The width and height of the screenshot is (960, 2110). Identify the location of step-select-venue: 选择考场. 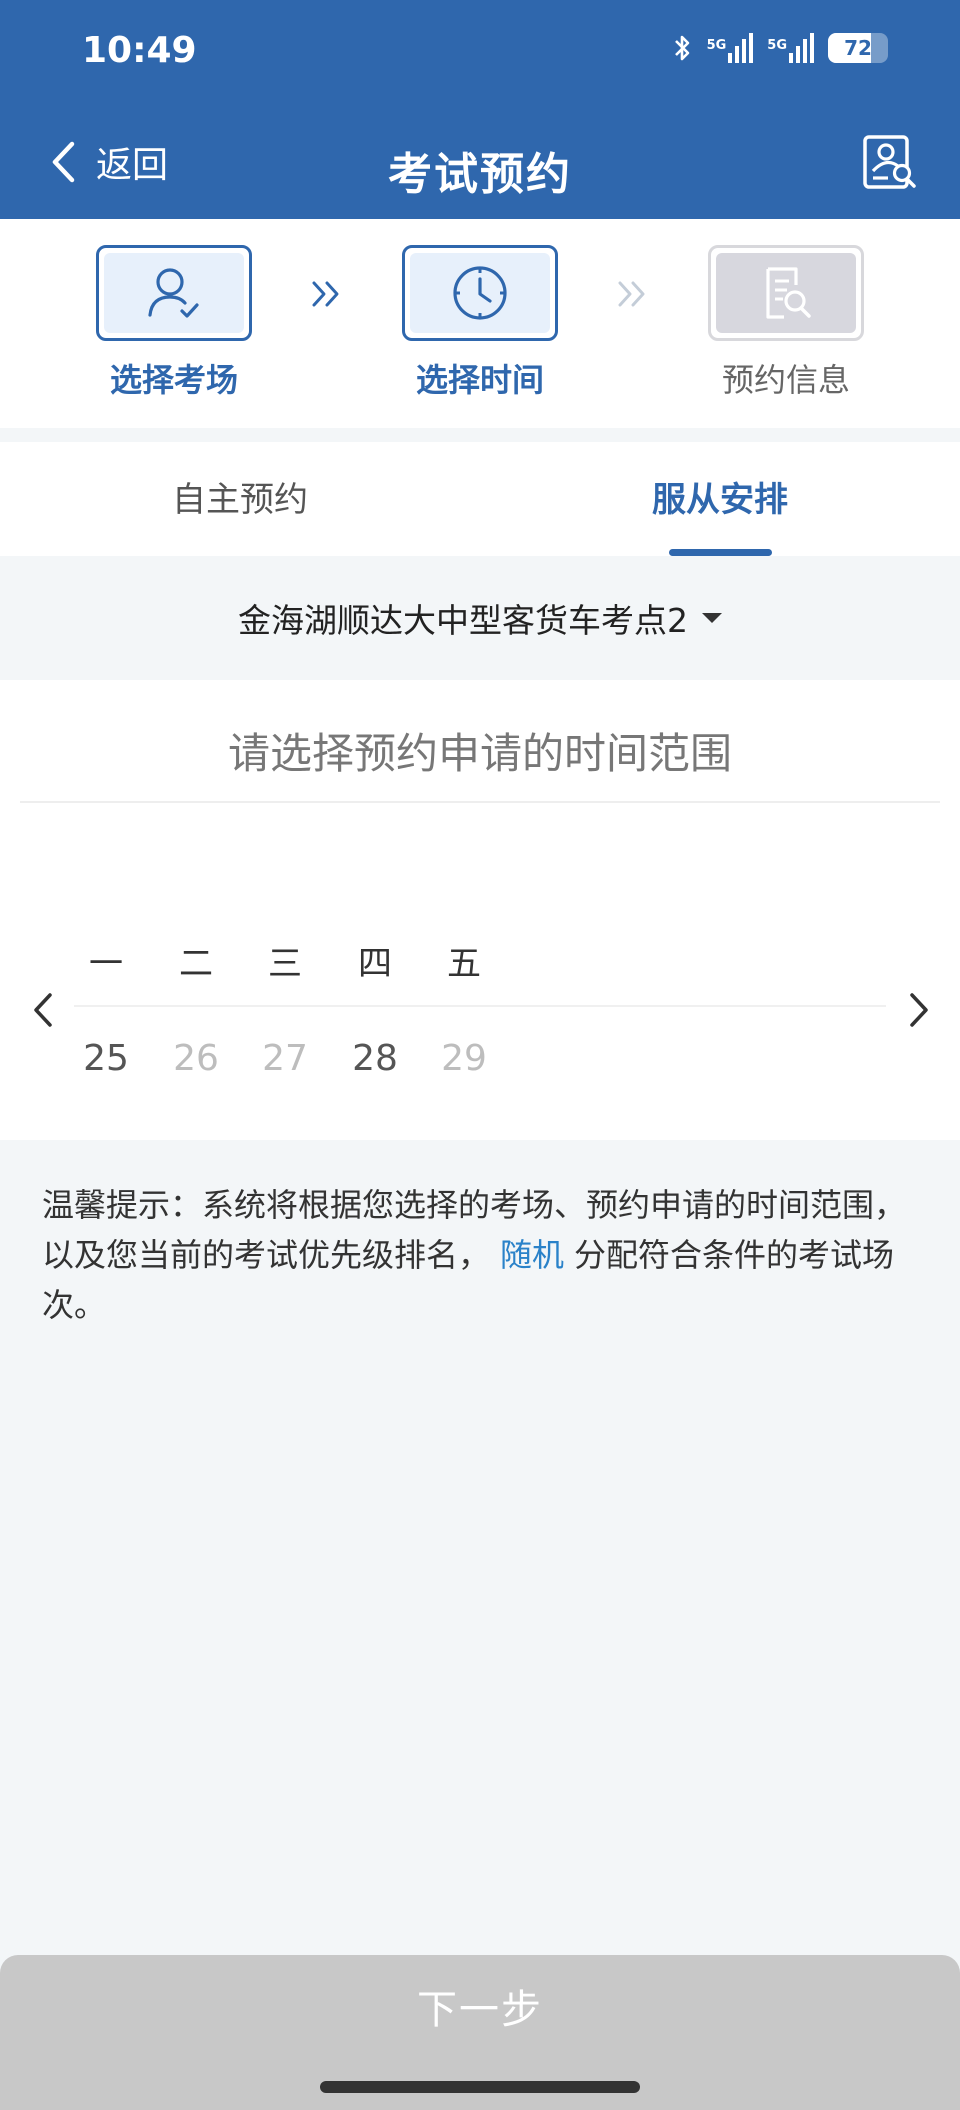
(174, 323).